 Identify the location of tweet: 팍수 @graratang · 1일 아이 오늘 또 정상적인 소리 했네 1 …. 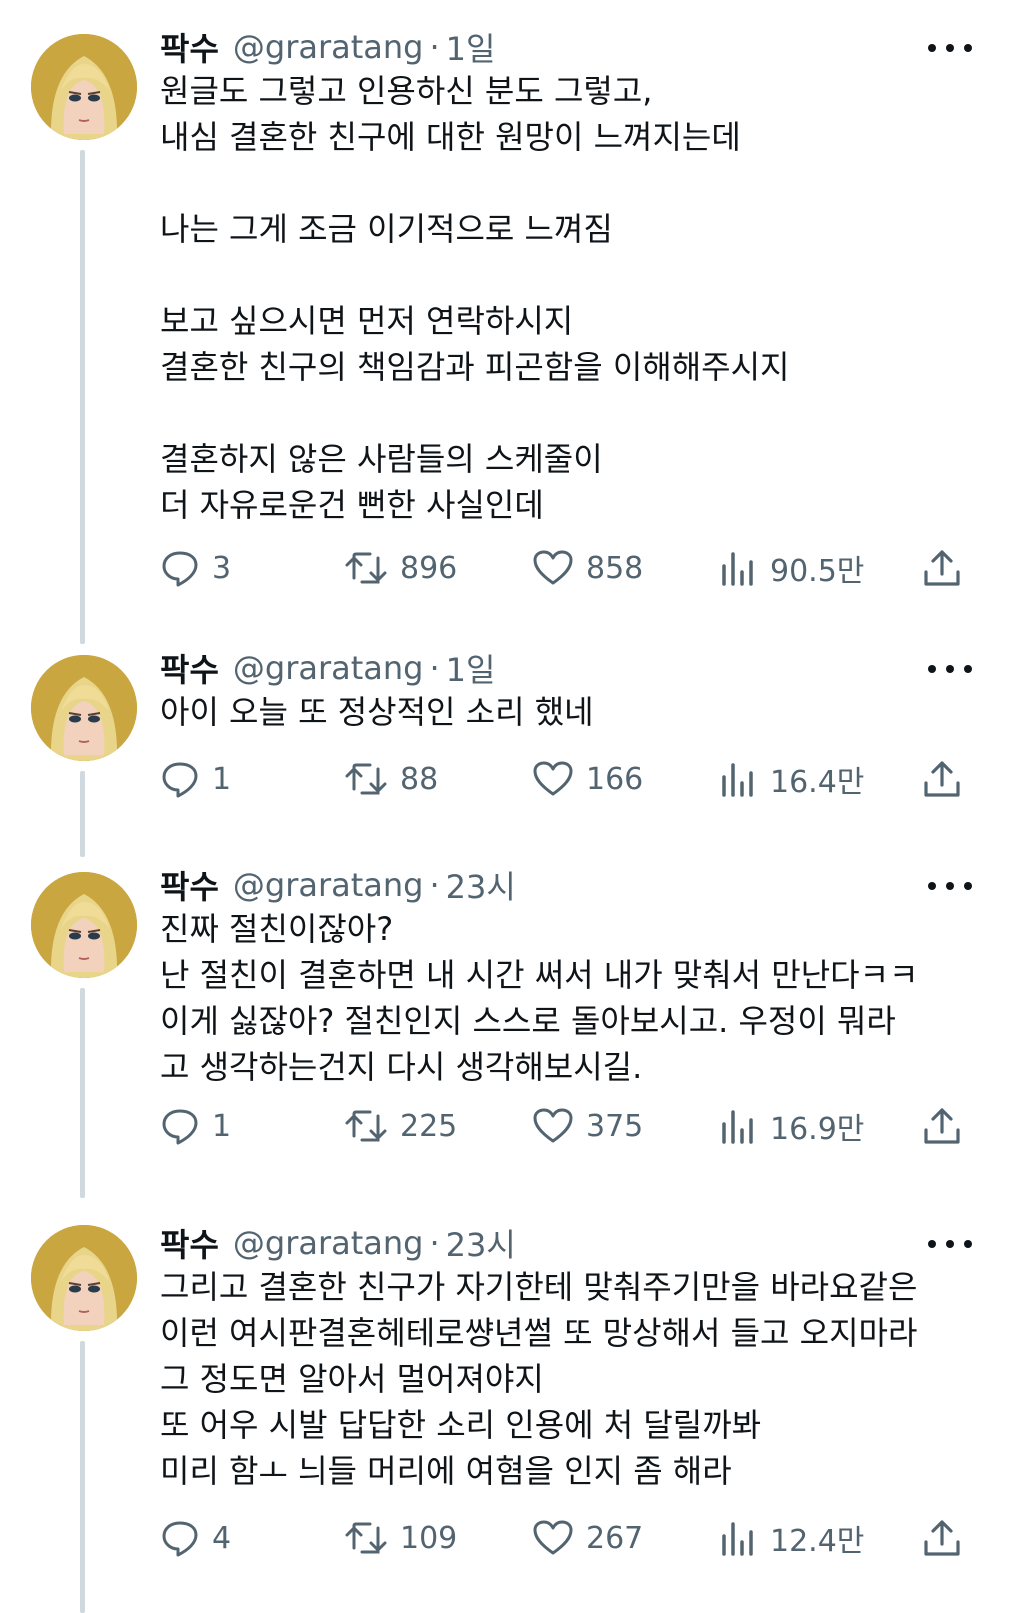
(512, 751).